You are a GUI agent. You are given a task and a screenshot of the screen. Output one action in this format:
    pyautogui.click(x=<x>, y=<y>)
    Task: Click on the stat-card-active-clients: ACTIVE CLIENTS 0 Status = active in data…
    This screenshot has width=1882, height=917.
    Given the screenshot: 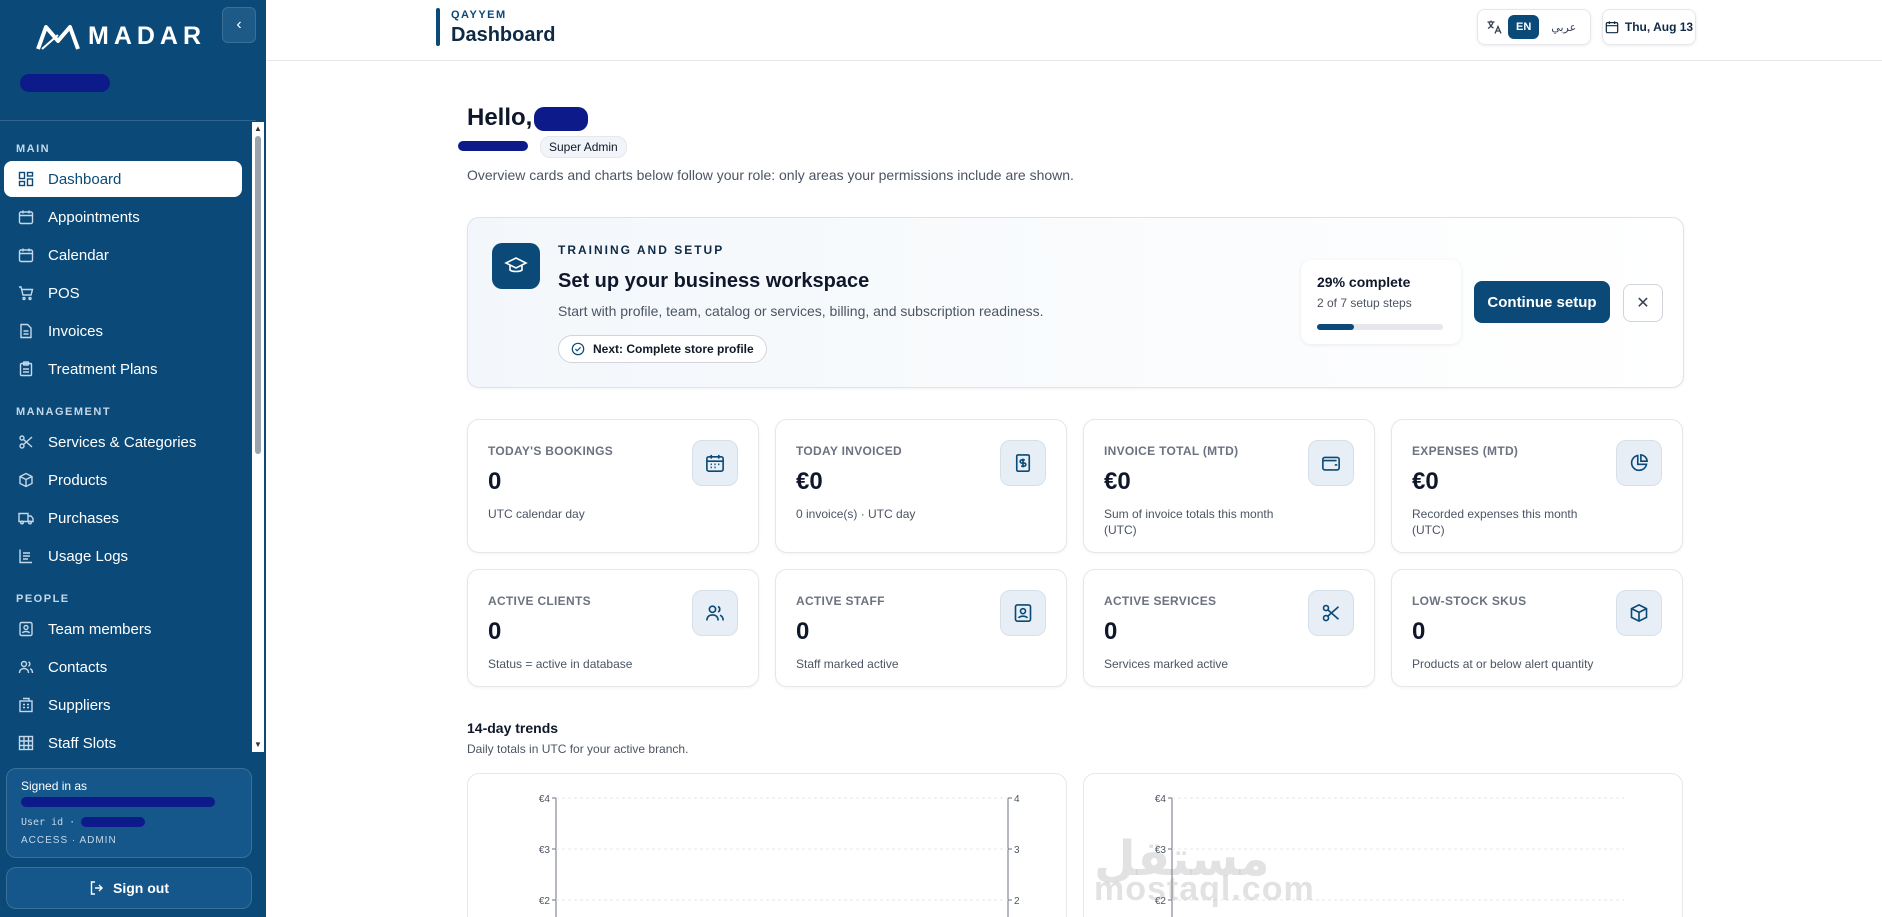 What is the action you would take?
    pyautogui.click(x=613, y=628)
    